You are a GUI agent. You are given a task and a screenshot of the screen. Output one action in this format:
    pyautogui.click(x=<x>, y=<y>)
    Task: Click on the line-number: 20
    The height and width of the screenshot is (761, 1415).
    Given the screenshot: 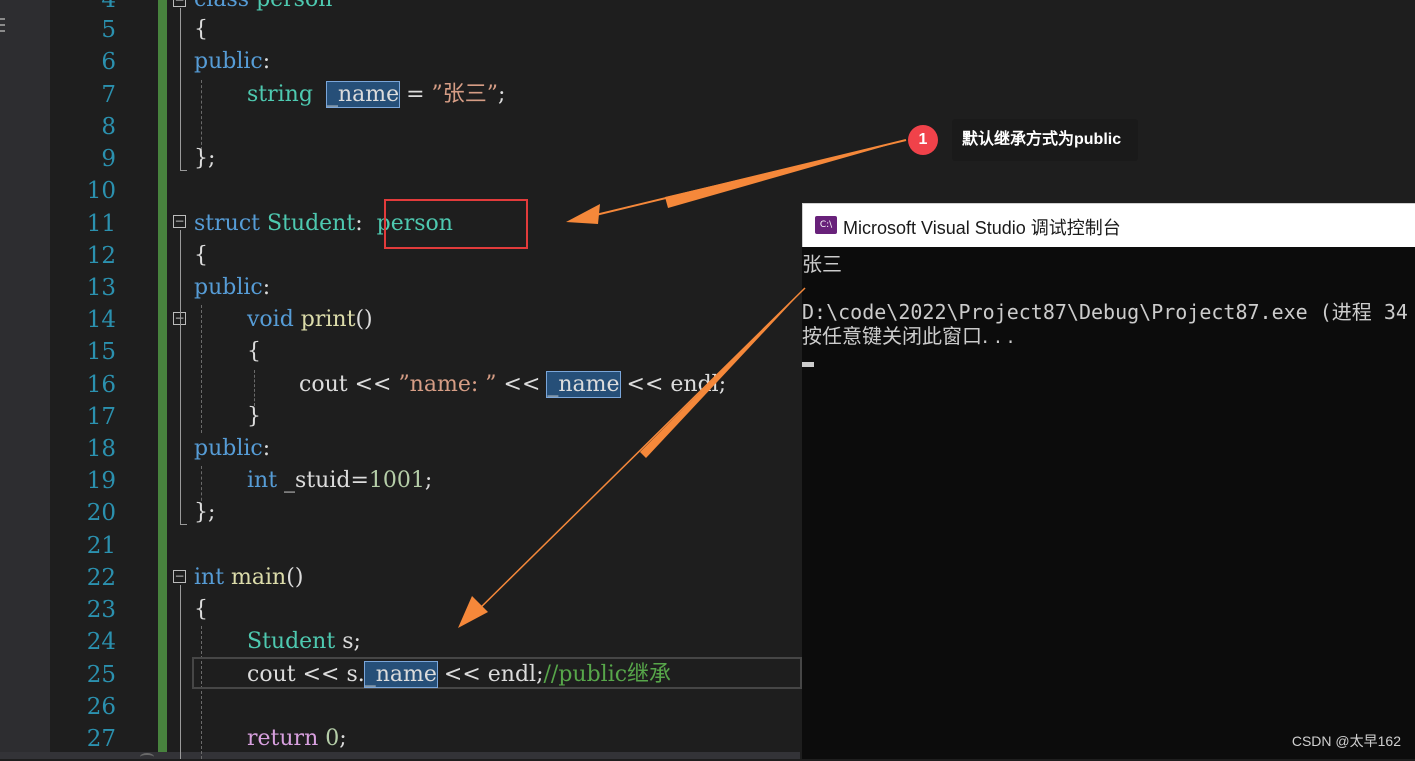 What is the action you would take?
    pyautogui.click(x=101, y=513)
    